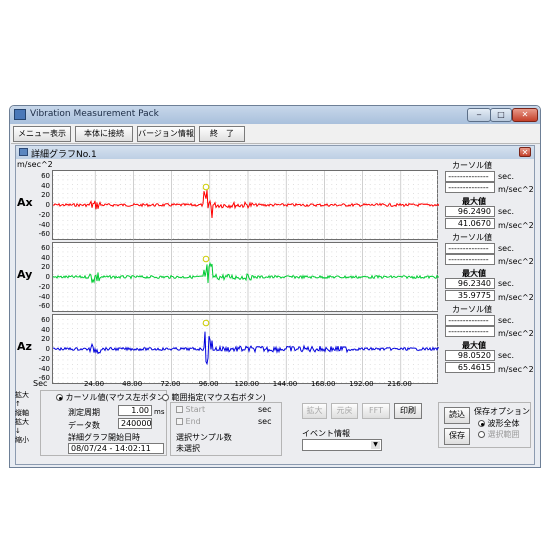 The image size is (550, 550). I want to click on load-button: 読込, so click(457, 415).